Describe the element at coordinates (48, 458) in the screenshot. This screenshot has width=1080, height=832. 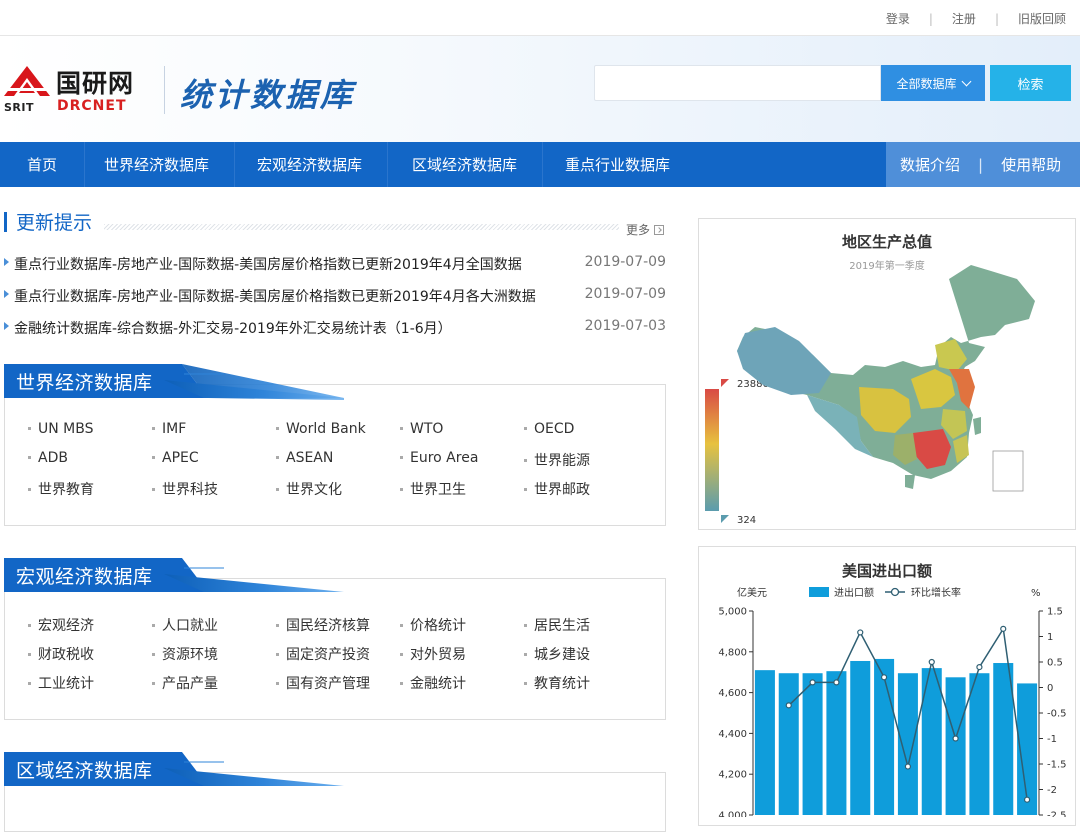
I see `database-link: ADB` at that location.